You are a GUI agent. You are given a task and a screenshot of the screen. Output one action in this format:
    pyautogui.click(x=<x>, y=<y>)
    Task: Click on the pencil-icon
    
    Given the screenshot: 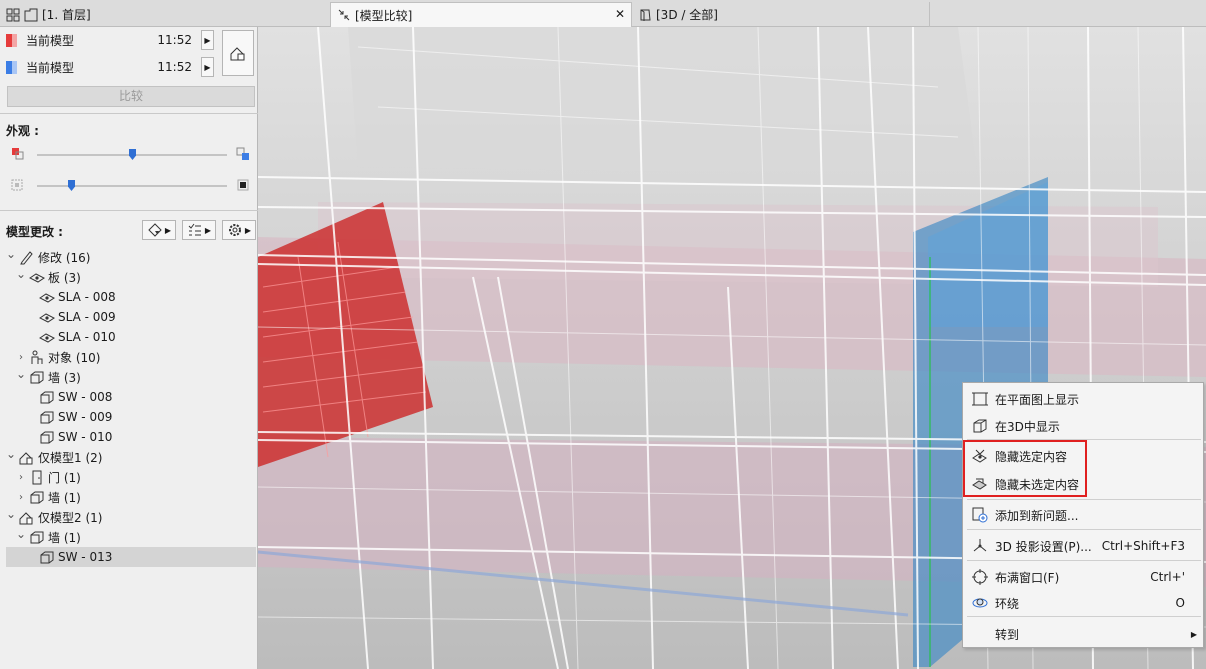 What is the action you would take?
    pyautogui.click(x=27, y=257)
    